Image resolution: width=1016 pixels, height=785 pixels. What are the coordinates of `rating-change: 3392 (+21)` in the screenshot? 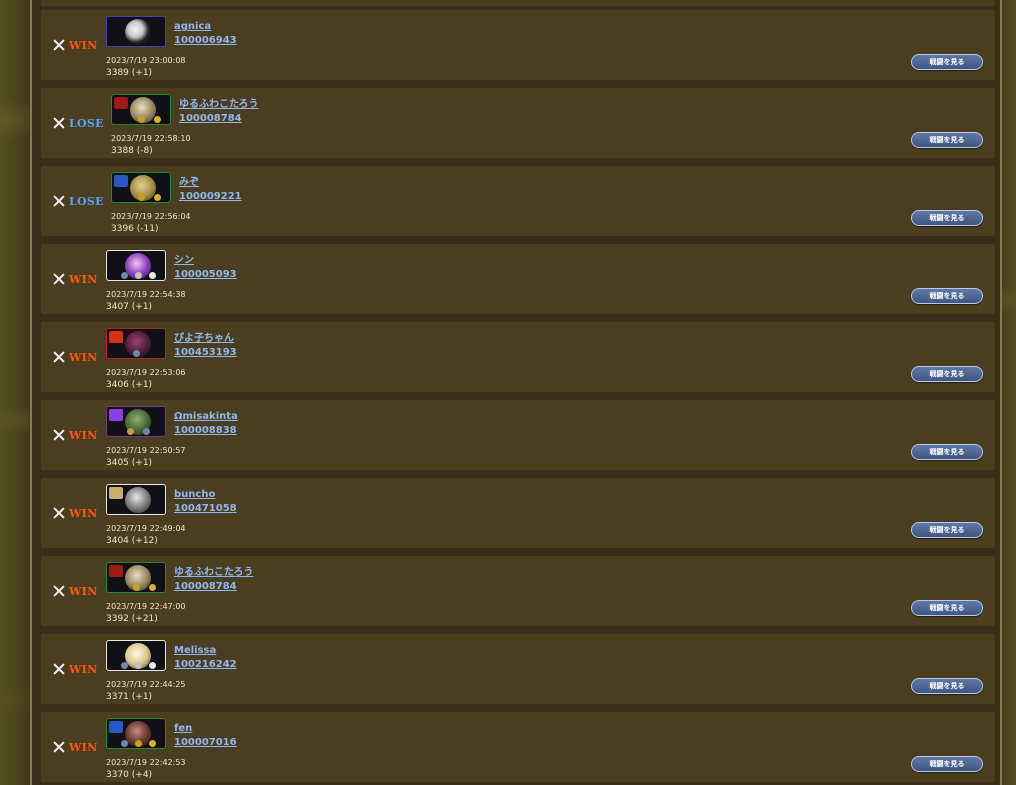 It's located at (132, 619).